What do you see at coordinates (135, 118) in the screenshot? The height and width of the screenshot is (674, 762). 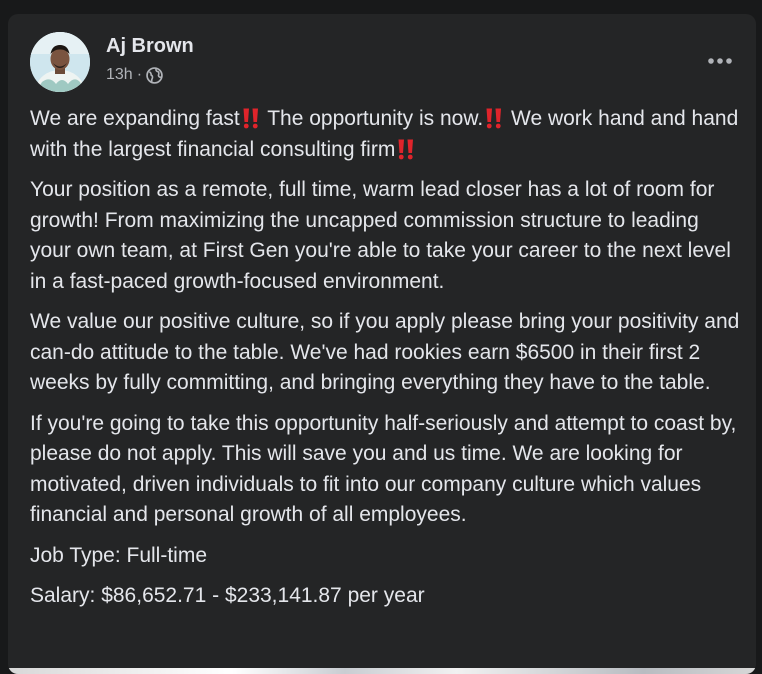 I see `paragraph-1-part-a: We are expanding fast` at bounding box center [135, 118].